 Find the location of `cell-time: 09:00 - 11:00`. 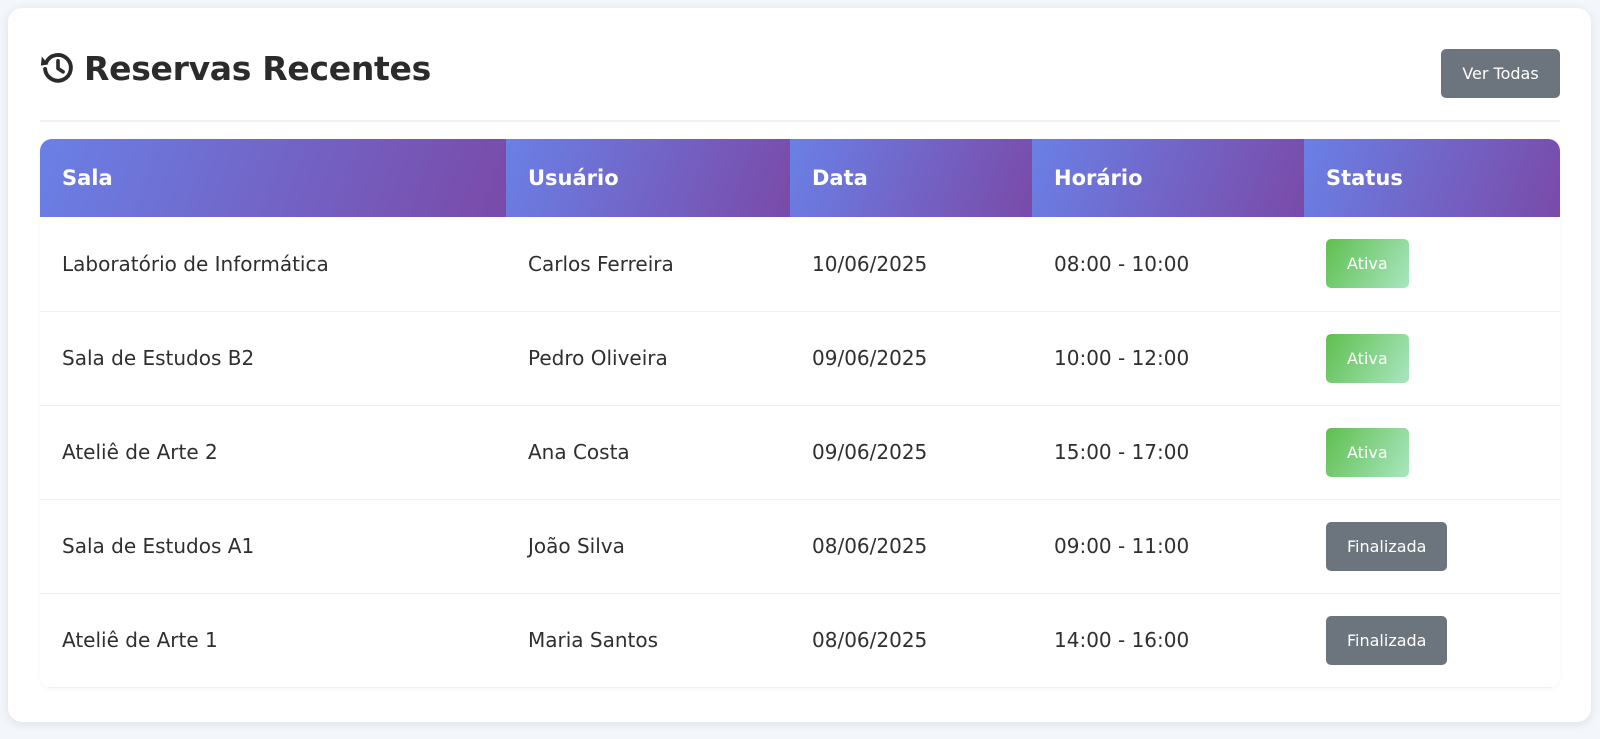

cell-time: 09:00 - 11:00 is located at coordinates (1168, 546).